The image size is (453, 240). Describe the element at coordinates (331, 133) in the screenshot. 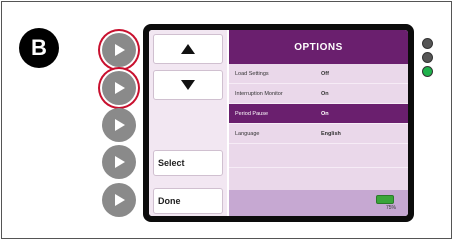

I see `option-value: English` at that location.